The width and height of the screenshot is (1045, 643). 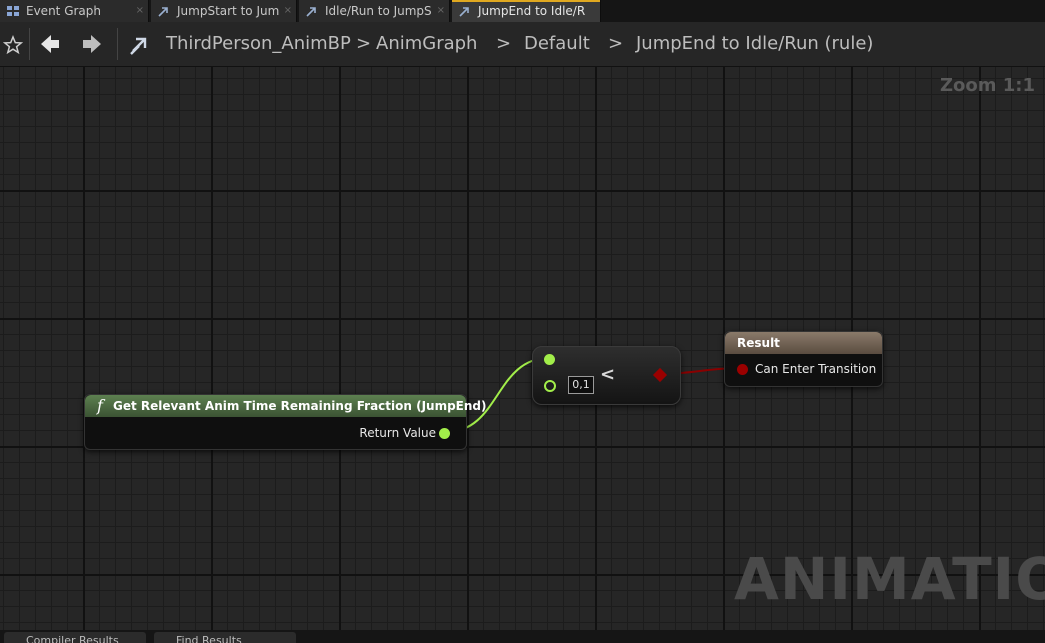 What do you see at coordinates (13, 45) in the screenshot?
I see `star-icon` at bounding box center [13, 45].